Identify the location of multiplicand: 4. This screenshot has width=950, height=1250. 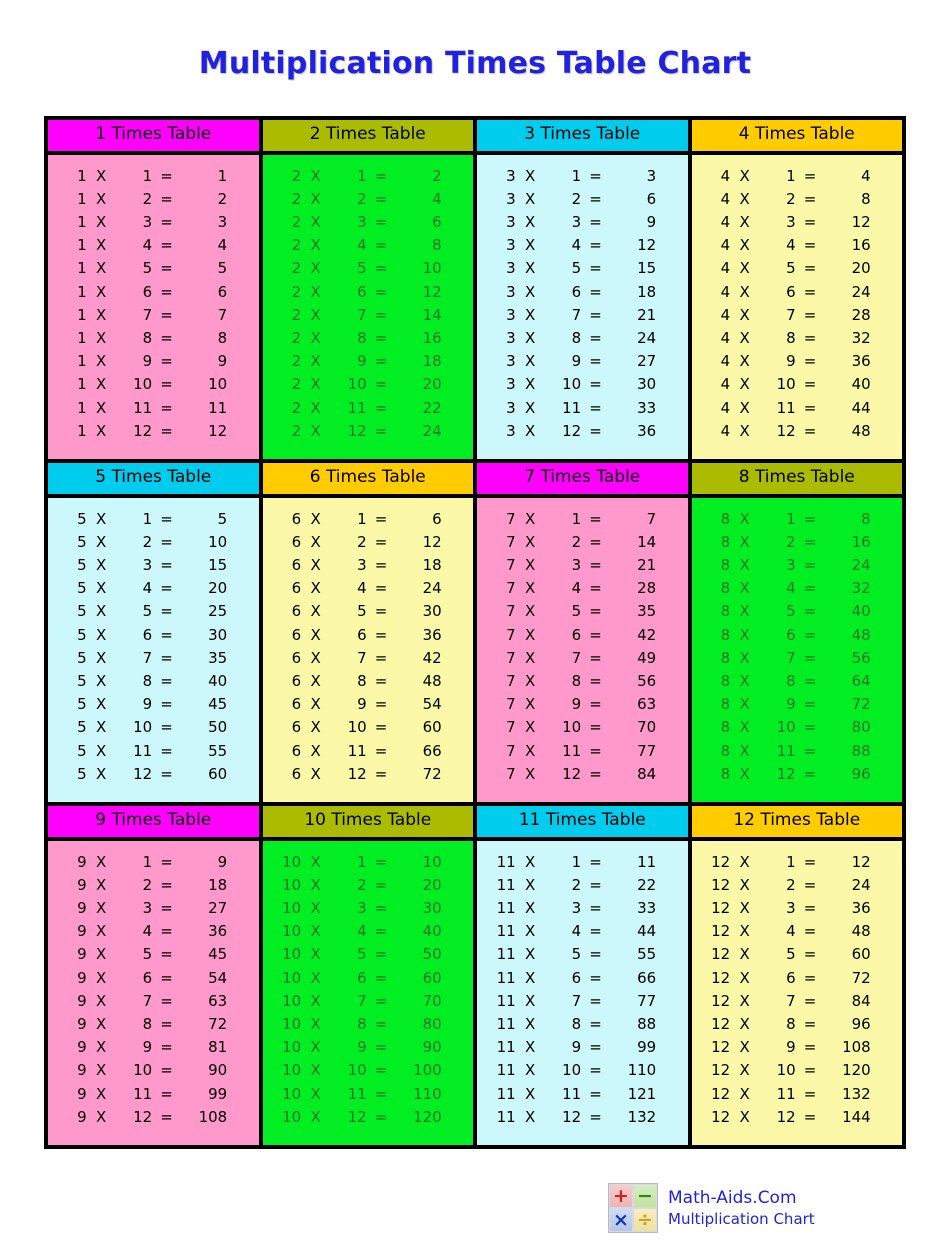
(725, 384).